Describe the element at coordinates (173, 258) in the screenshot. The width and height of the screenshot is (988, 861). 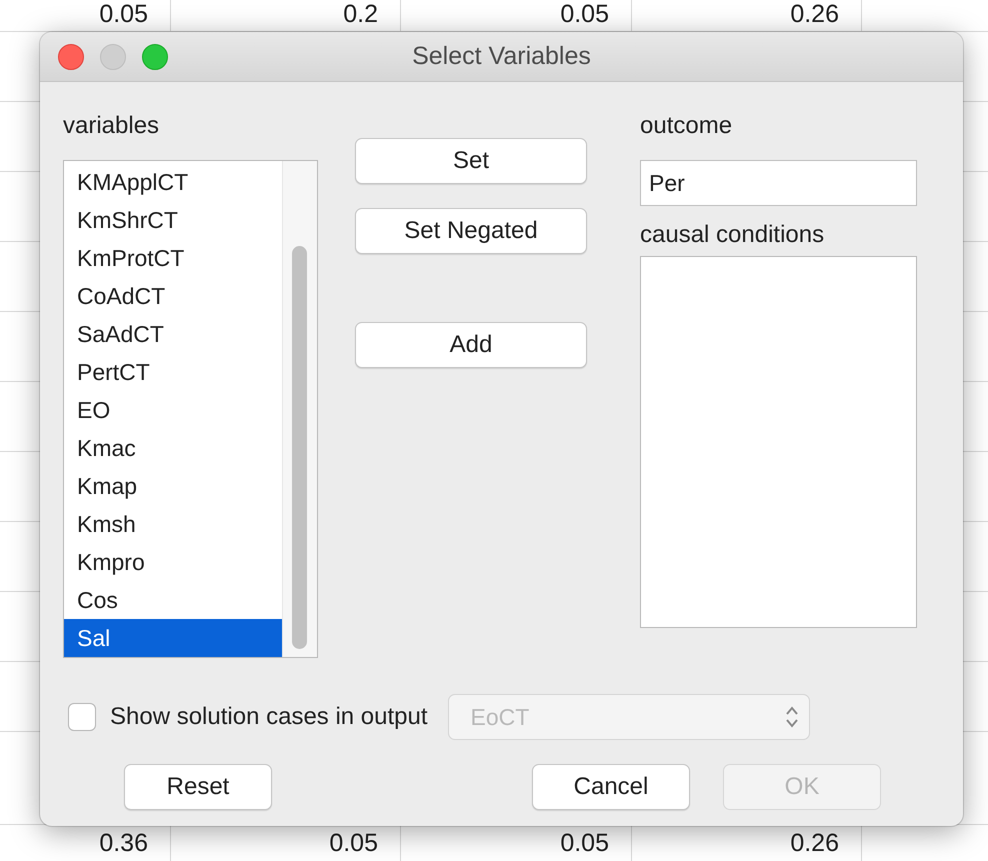
I see `variable-item: KmProtCT` at that location.